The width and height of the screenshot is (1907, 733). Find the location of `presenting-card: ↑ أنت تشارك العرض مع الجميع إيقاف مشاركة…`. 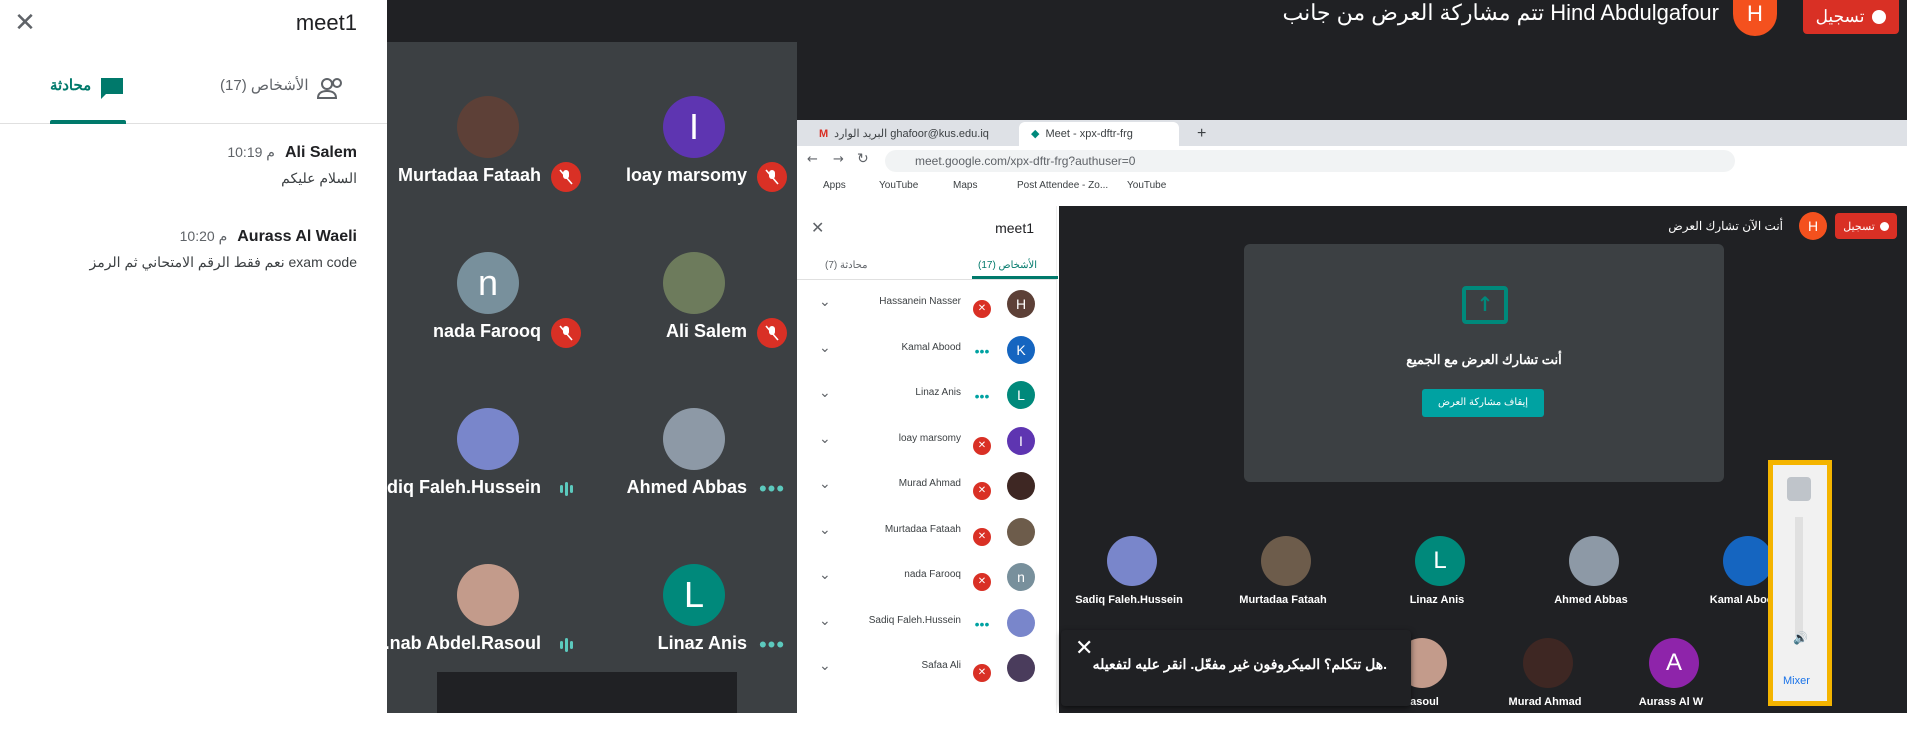

presenting-card: ↑ أنت تشارك العرض مع الجميع إيقاف مشاركة… is located at coordinates (1484, 363).